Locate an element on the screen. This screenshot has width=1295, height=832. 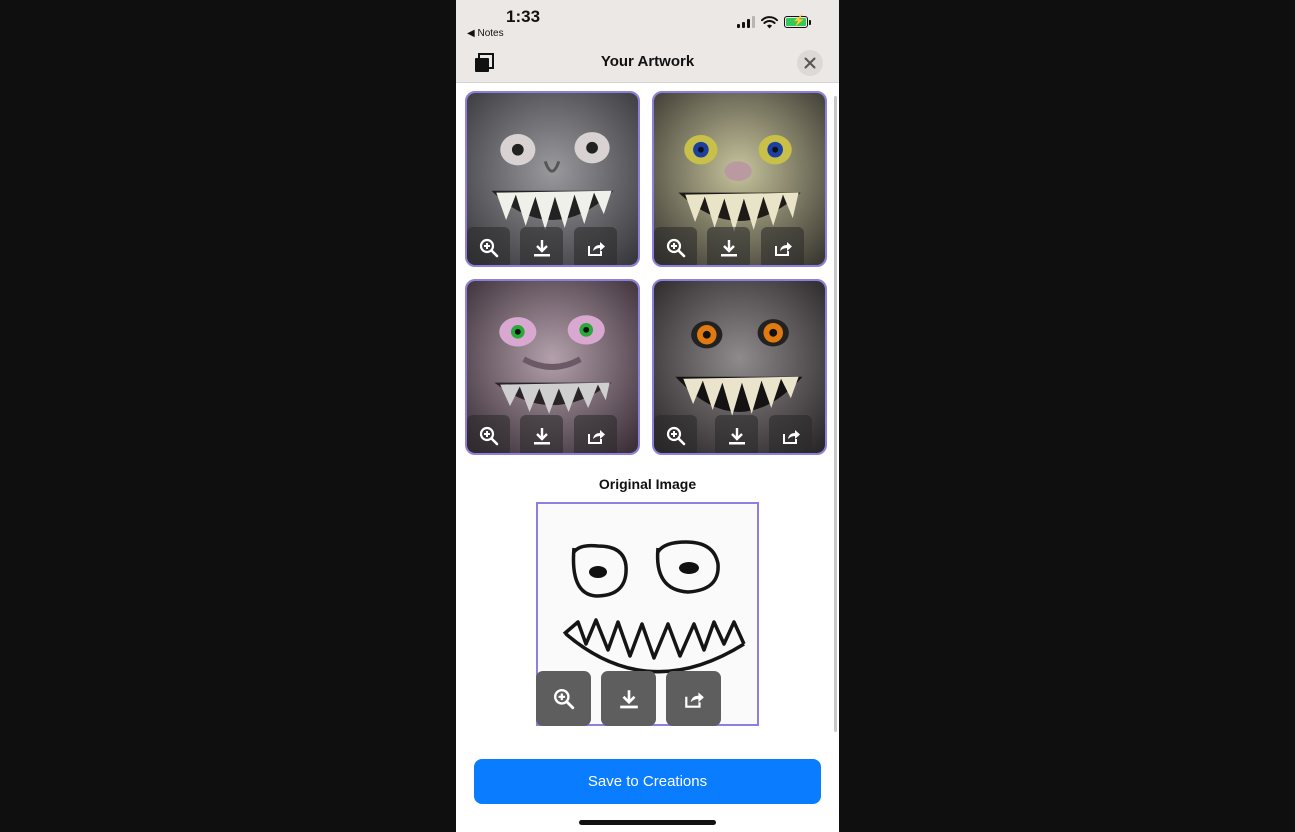
top-bar: 1:33 ◀ Notes ⚡ Your Artwork is located at coordinates (647, 41).